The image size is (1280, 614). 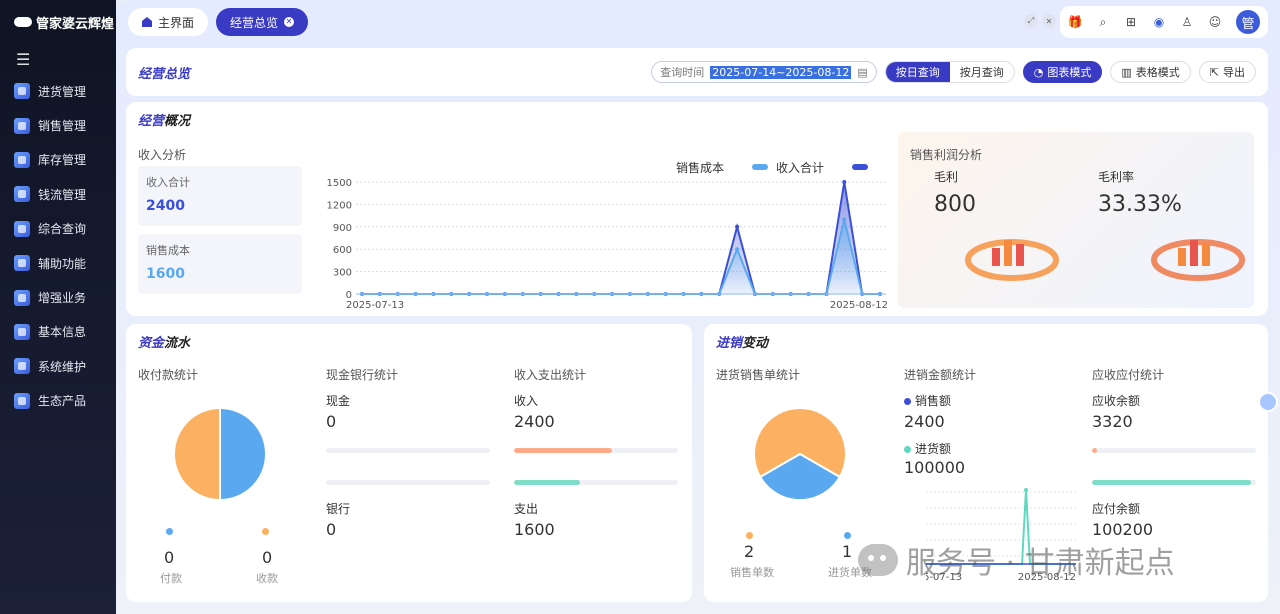 I want to click on cash-label: 现金, so click(x=338, y=401).